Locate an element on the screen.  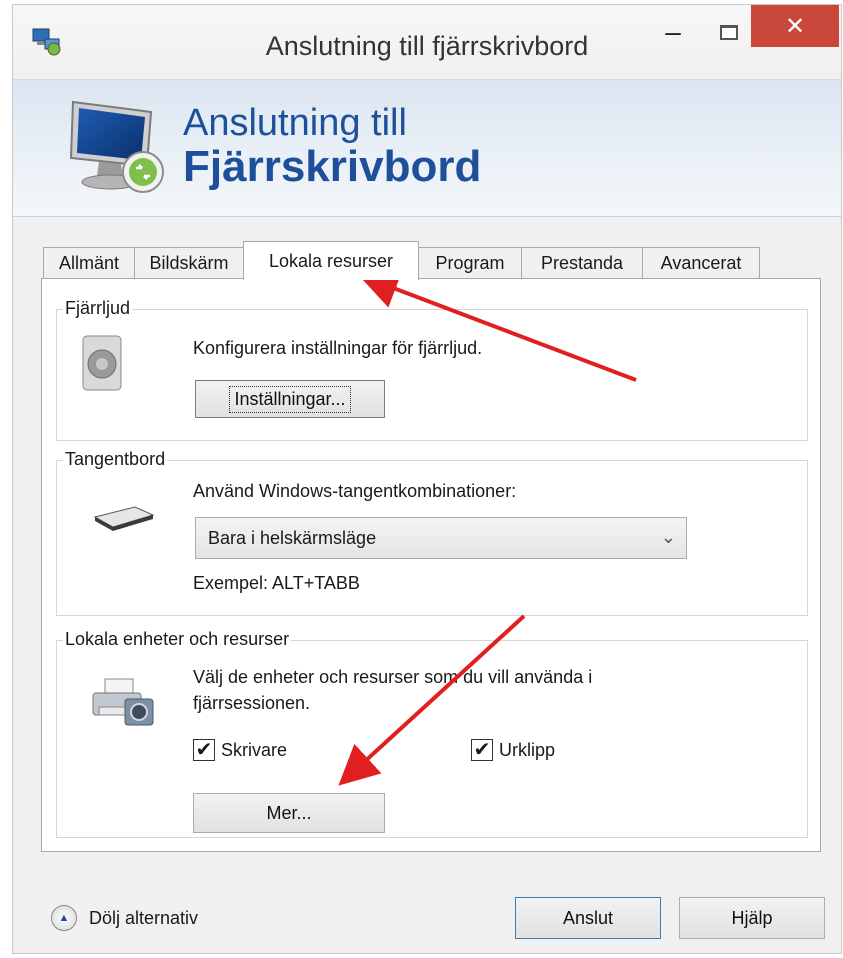
keyboard-legend: Tangentbord is located at coordinates (115, 459).